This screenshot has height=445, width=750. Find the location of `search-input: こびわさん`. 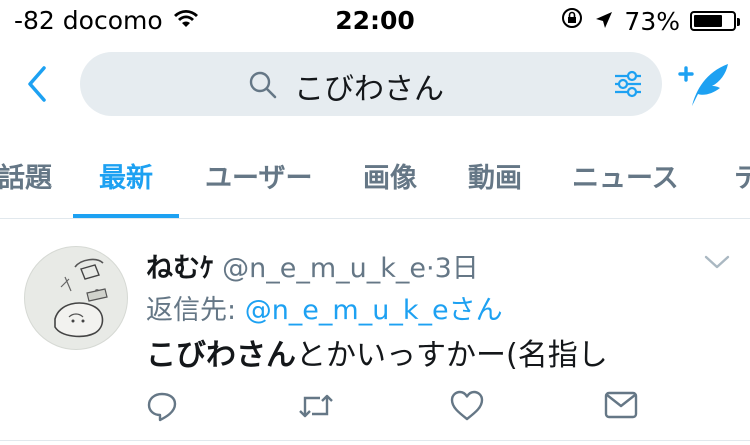

search-input: こびわさん is located at coordinates (371, 84).